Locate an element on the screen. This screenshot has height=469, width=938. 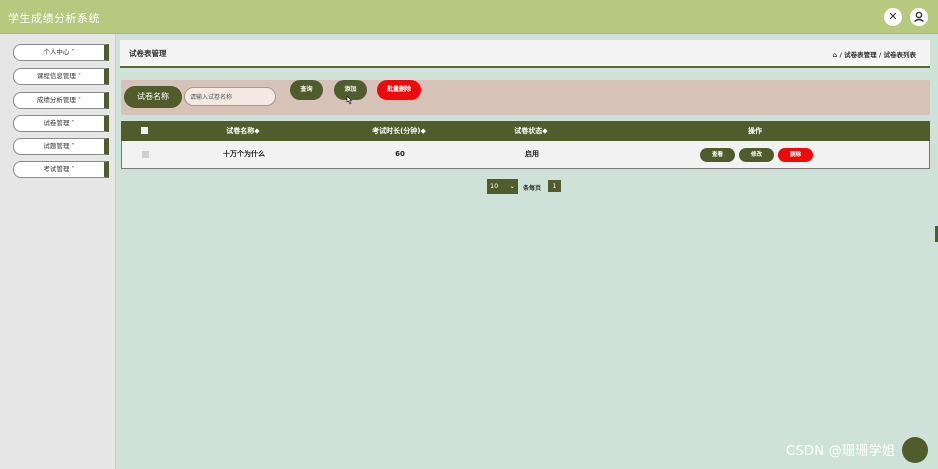
avatar is located at coordinates (915, 450).